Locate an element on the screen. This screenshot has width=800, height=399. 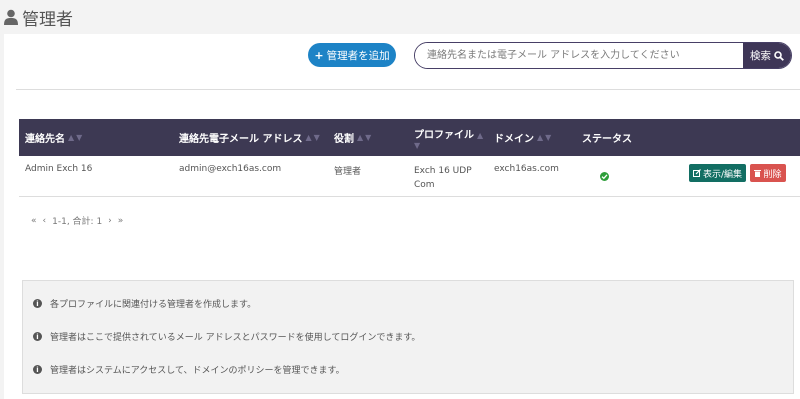
plus-icon: + is located at coordinates (319, 55).